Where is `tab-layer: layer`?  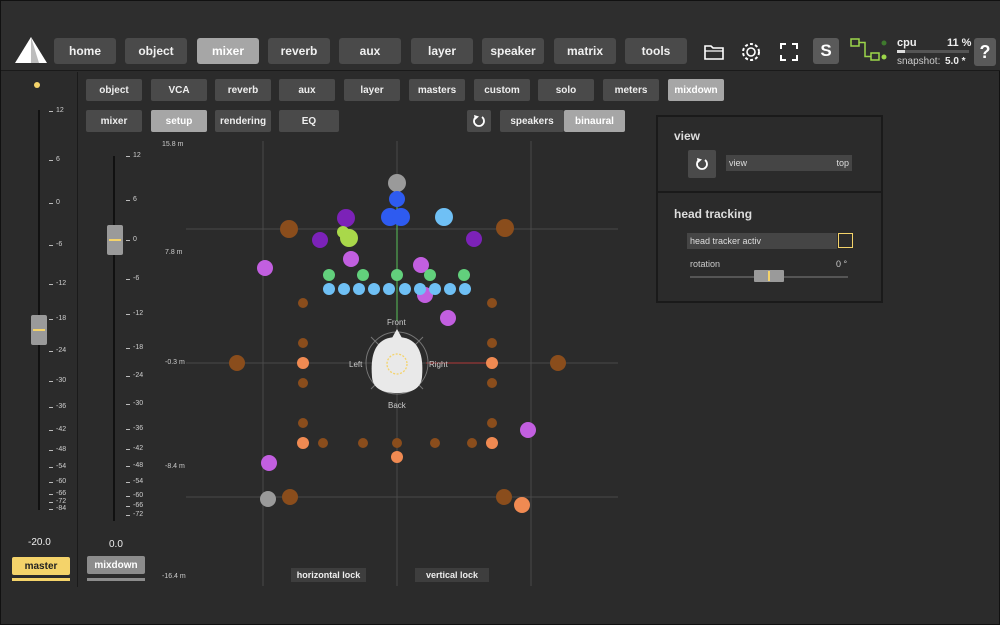 tab-layer: layer is located at coordinates (372, 90).